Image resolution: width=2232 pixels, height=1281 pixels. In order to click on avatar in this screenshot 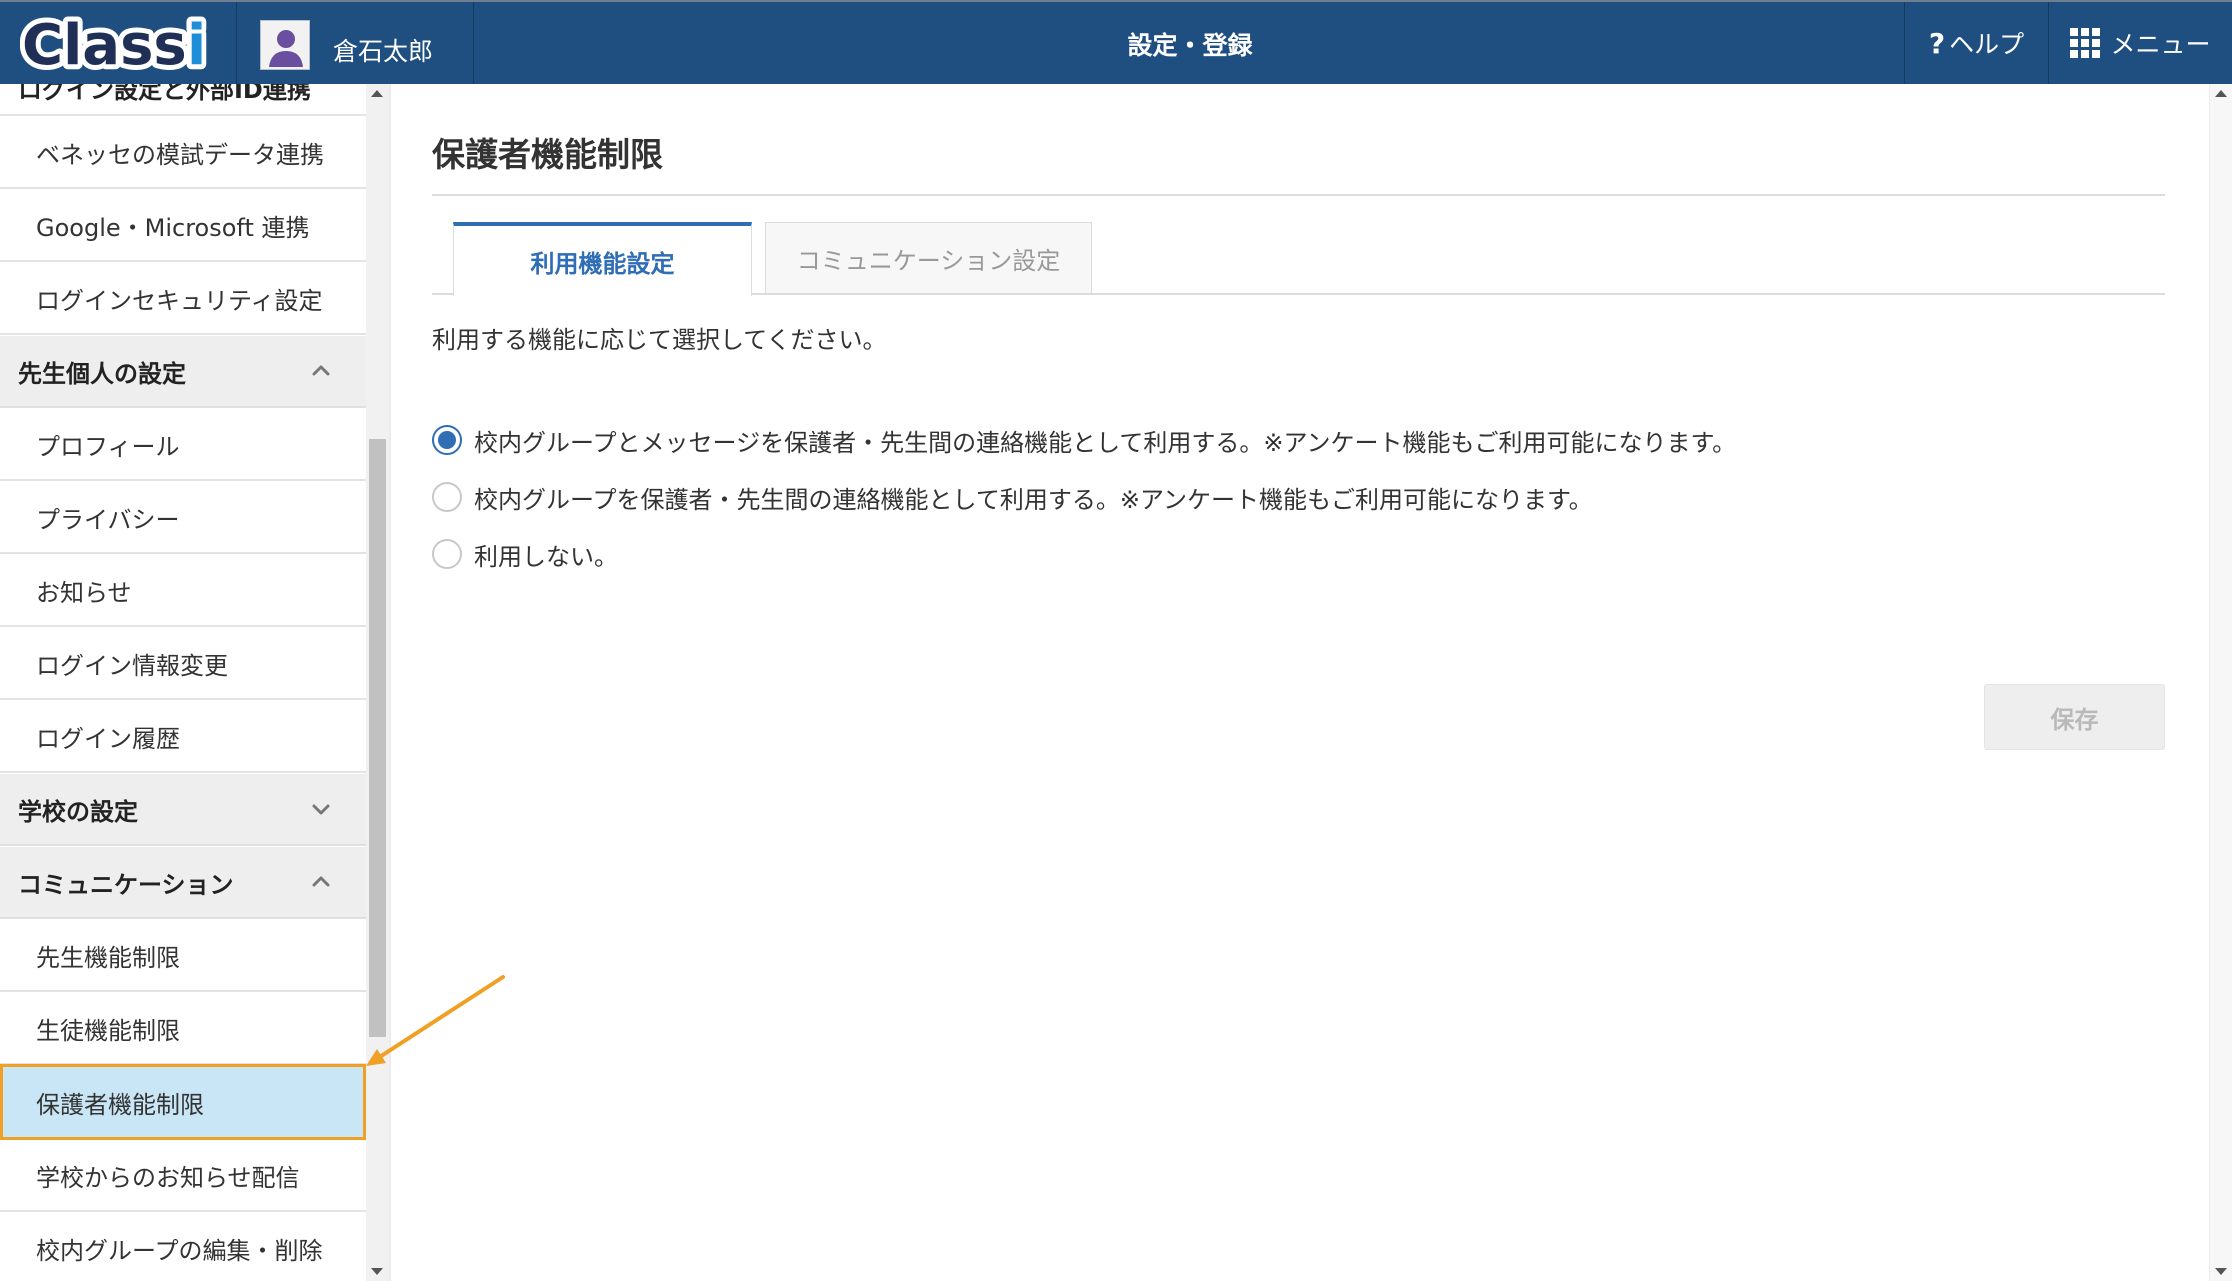, I will do `click(285, 45)`.